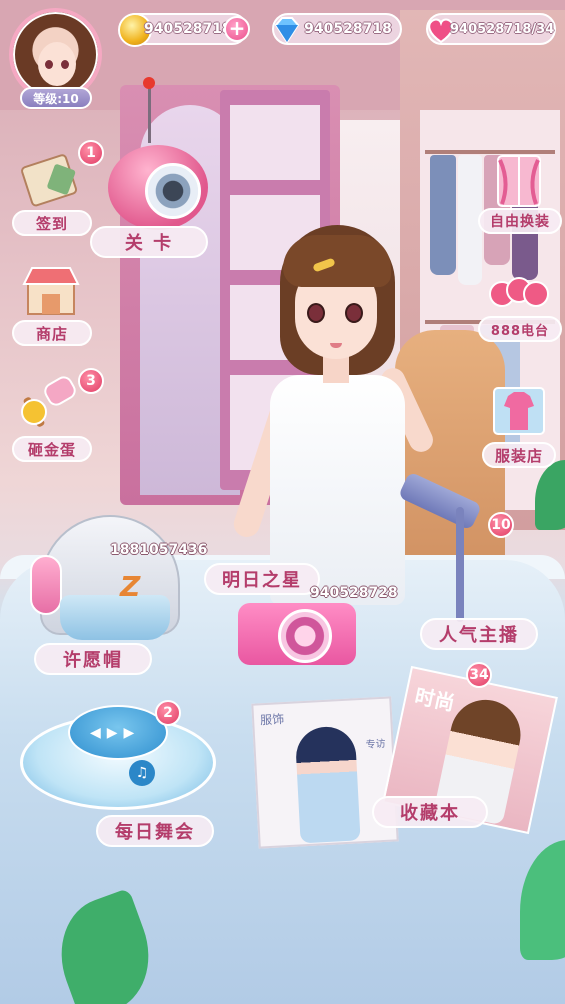 The width and height of the screenshot is (565, 1004). Describe the element at coordinates (51, 291) in the screenshot. I see `shop-icon` at that location.